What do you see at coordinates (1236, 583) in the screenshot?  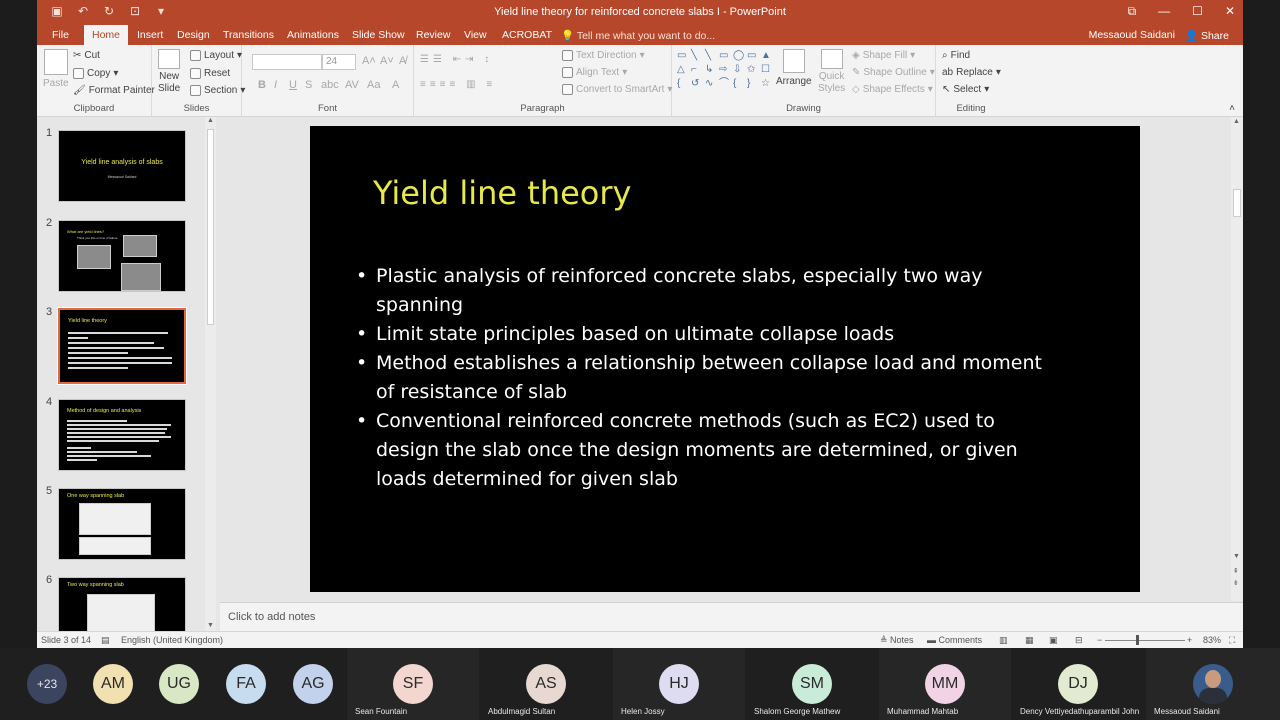 I see `next-slide-icon: ⇟` at bounding box center [1236, 583].